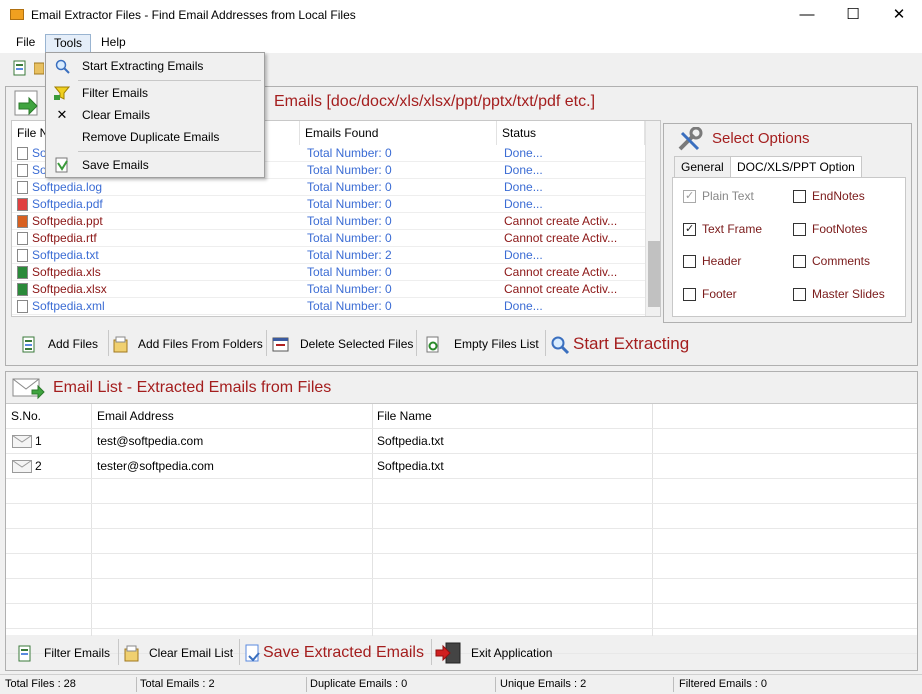  What do you see at coordinates (68, 306) in the screenshot?
I see `file-name: Softpedia.xml` at bounding box center [68, 306].